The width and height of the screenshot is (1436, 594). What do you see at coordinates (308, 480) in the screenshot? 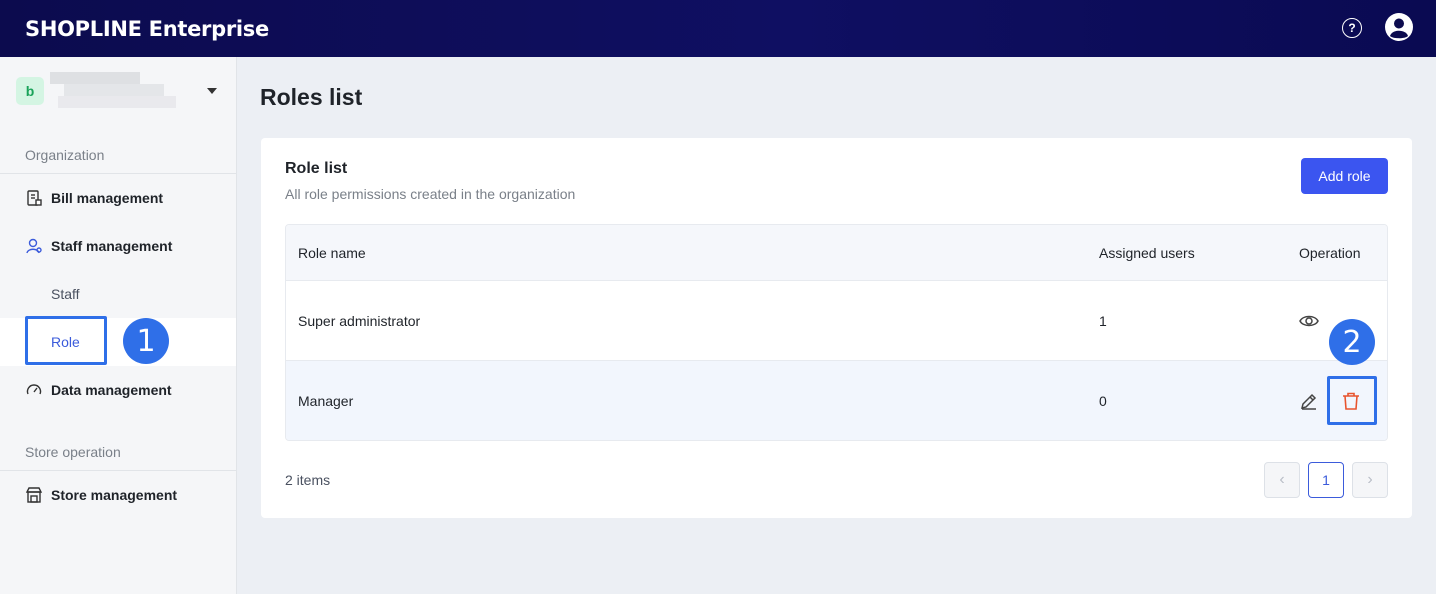
I see `items-count: 2 items` at bounding box center [308, 480].